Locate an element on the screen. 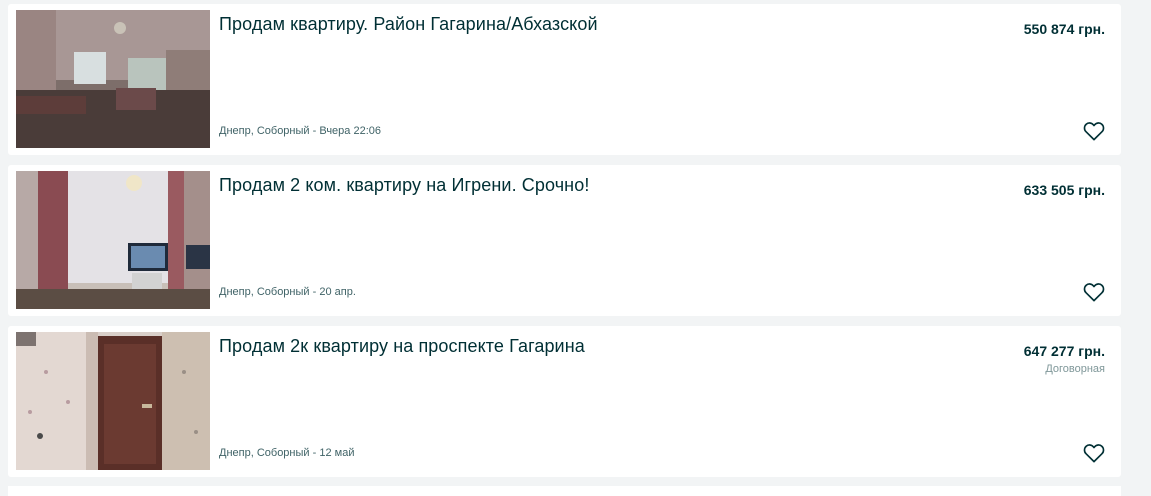 This screenshot has width=1151, height=496. listing-date: 20 апр. is located at coordinates (337, 292).